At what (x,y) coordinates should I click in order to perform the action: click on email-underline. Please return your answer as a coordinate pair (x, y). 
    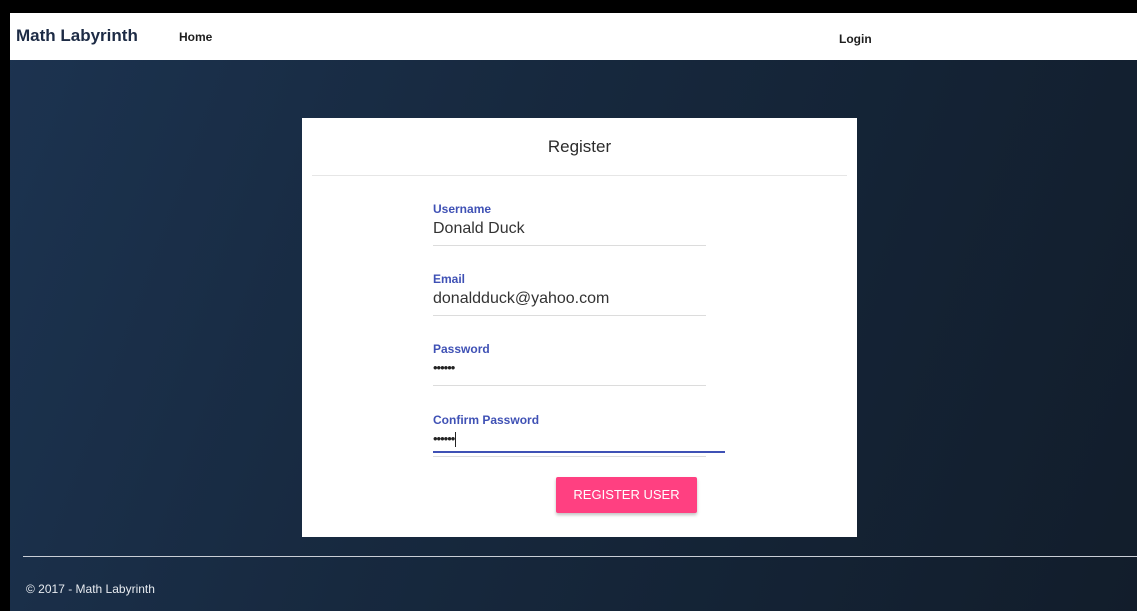
    Looking at the image, I should click on (569, 315).